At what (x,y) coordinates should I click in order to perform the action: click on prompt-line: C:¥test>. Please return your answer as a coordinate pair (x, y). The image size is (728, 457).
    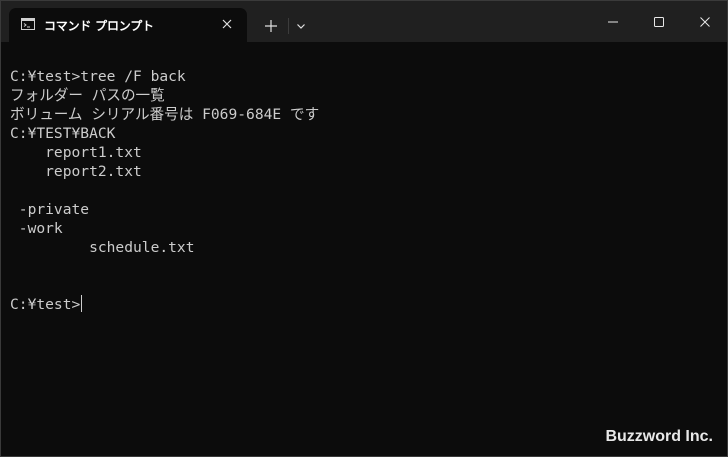
    Looking at the image, I should click on (368, 304).